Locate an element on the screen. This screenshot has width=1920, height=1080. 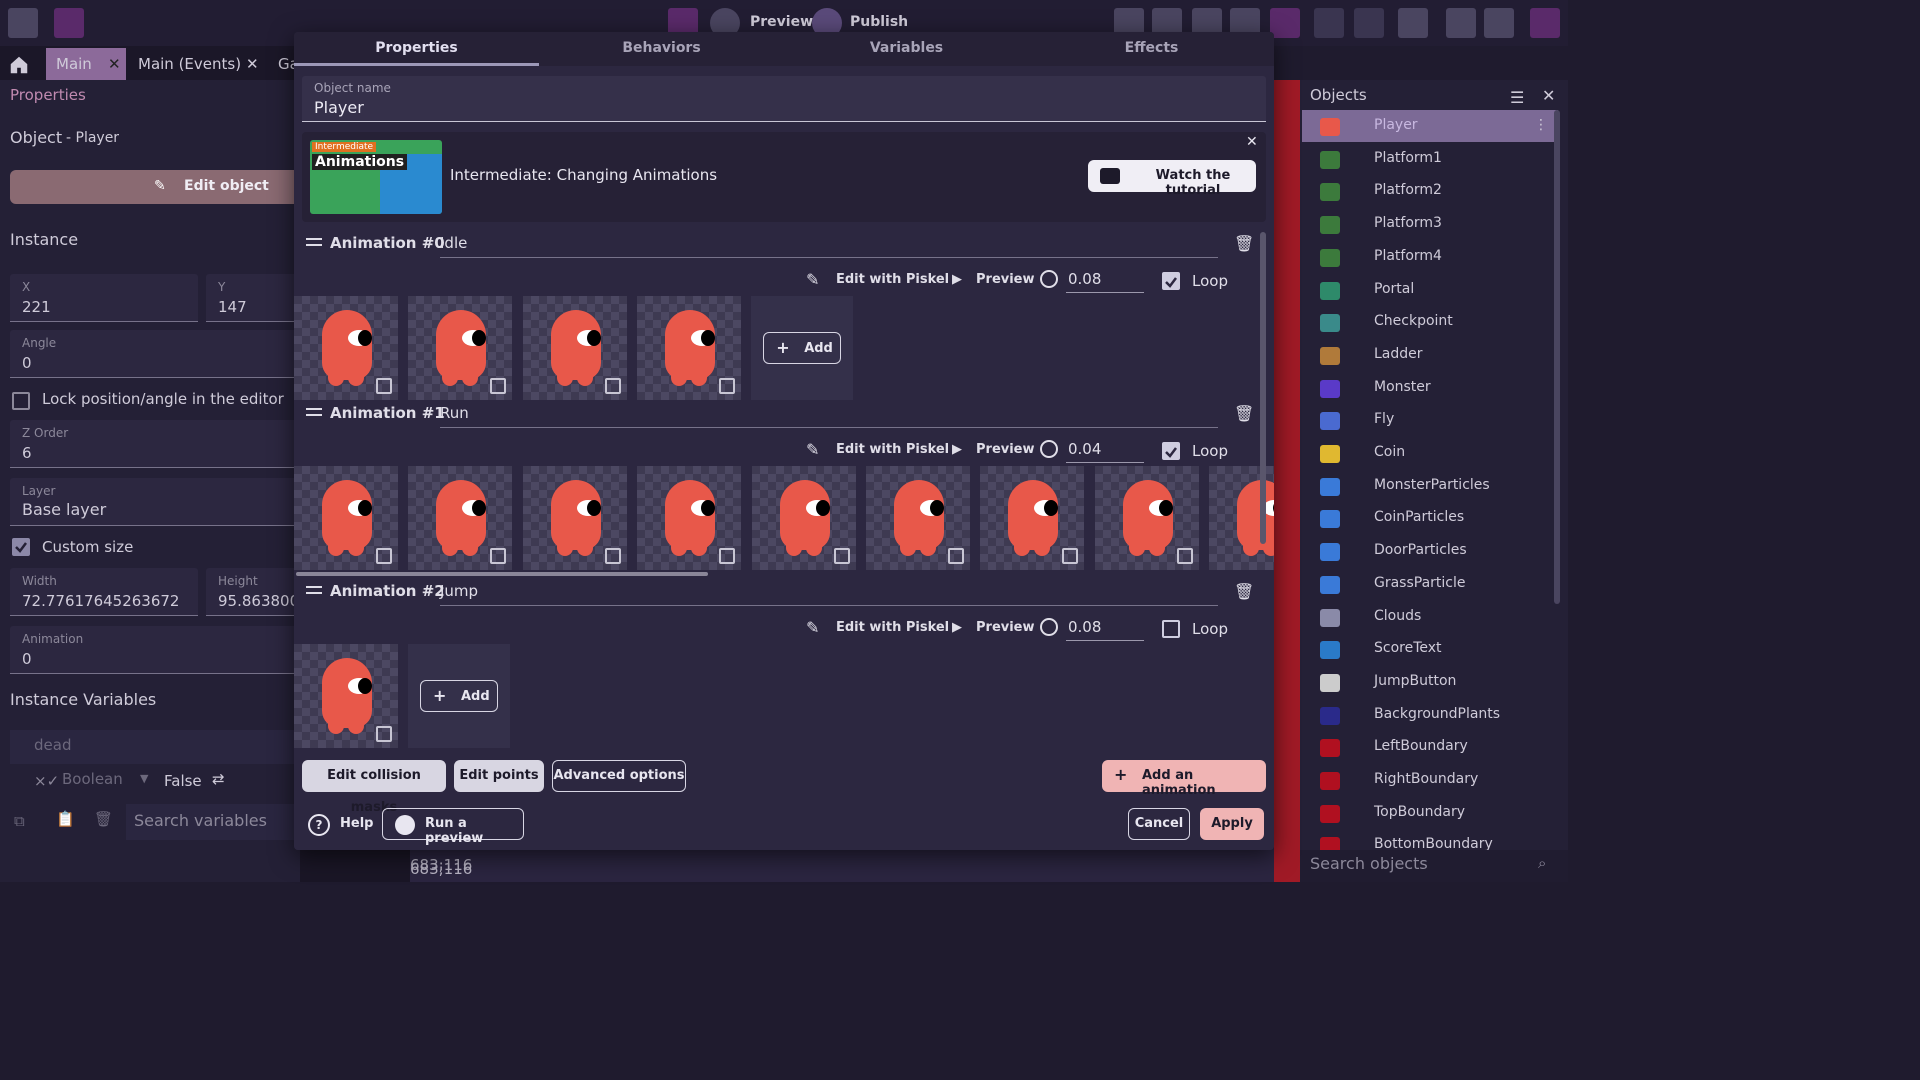
custom-size-checkbox is located at coordinates (21, 547).